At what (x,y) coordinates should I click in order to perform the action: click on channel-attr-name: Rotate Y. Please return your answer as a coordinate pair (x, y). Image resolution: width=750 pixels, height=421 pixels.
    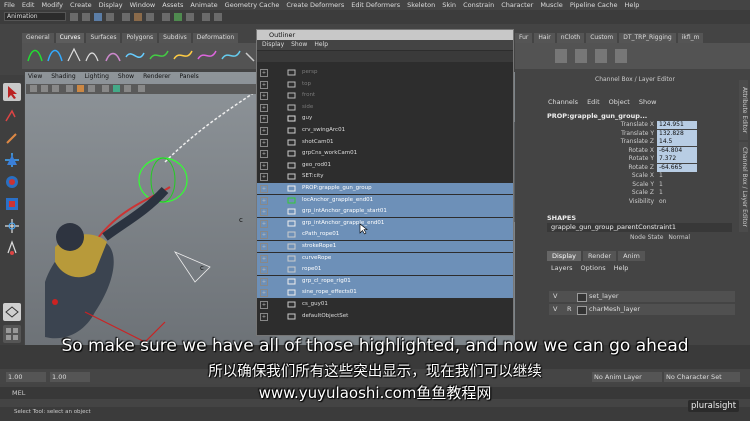
    Looking at the image, I should click on (609, 158).